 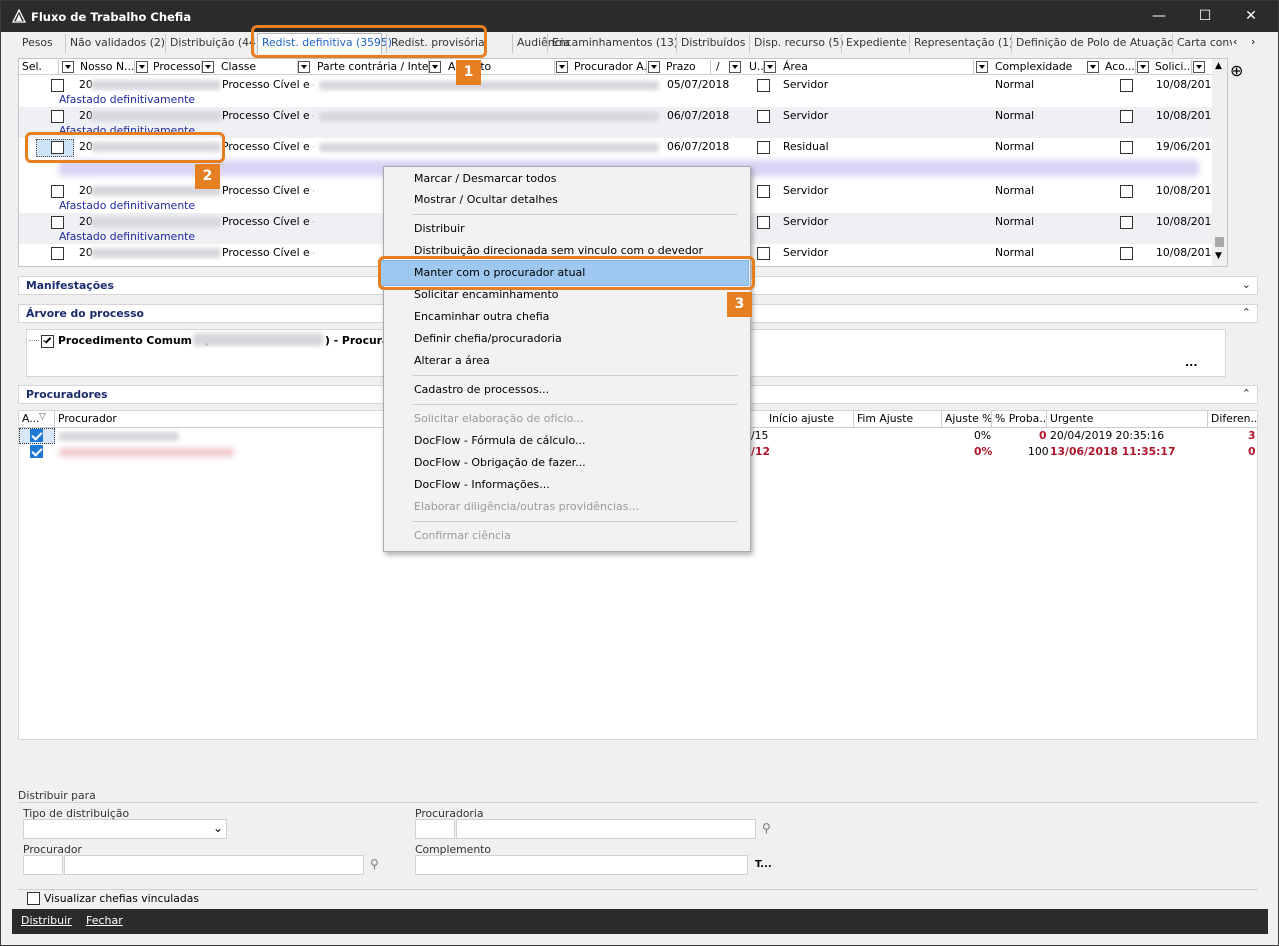 What do you see at coordinates (710, 43) in the screenshot?
I see `tab-distribuidos: Distribuídos` at bounding box center [710, 43].